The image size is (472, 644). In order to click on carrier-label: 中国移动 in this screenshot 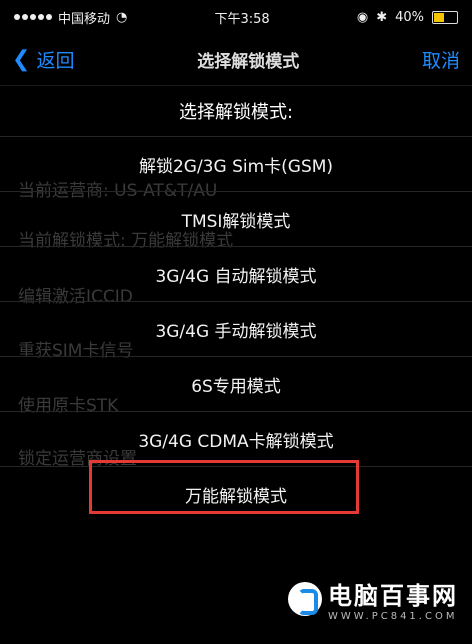, I will do `click(84, 19)`.